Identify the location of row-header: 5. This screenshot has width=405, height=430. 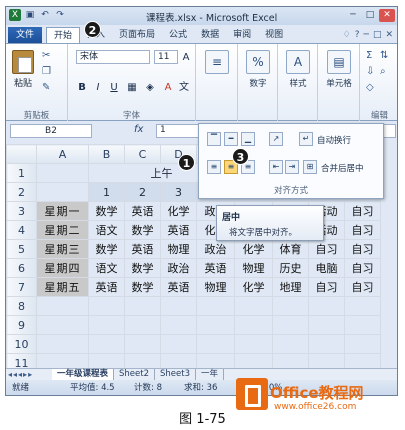
(21, 249).